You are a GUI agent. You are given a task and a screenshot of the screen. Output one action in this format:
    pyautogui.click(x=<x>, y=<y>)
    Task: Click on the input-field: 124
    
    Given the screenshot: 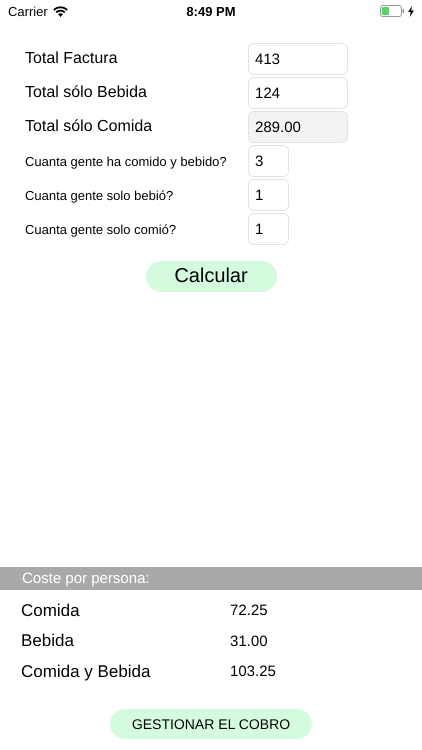 What is the action you would take?
    pyautogui.click(x=298, y=93)
    